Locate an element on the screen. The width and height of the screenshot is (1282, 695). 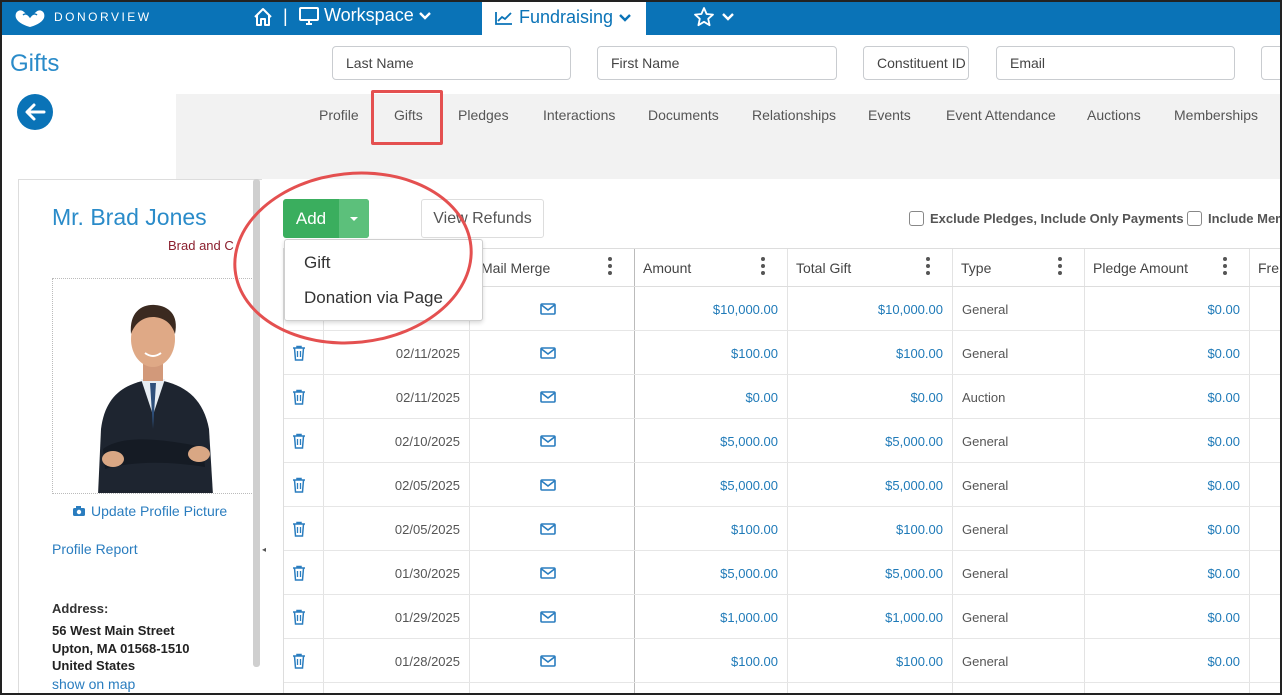
tab-documents: Documents is located at coordinates (683, 115).